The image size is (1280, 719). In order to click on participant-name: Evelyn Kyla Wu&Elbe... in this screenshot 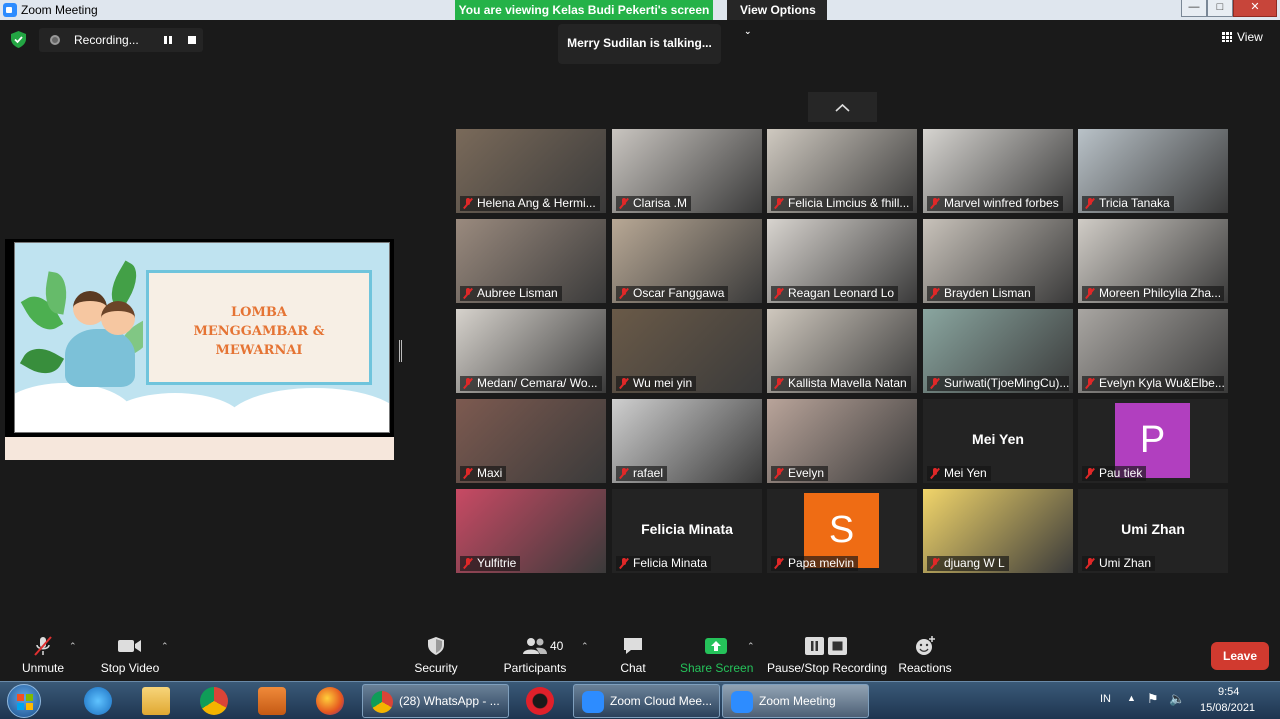, I will do `click(1161, 383)`.